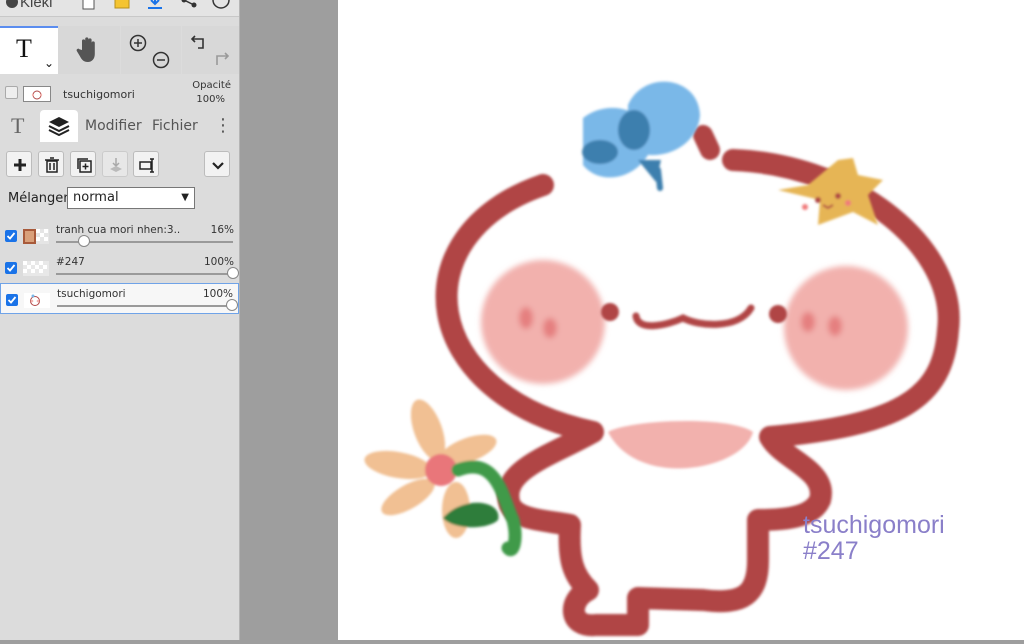 The image size is (1024, 644). What do you see at coordinates (199, 42) in the screenshot?
I see `undo-icon` at bounding box center [199, 42].